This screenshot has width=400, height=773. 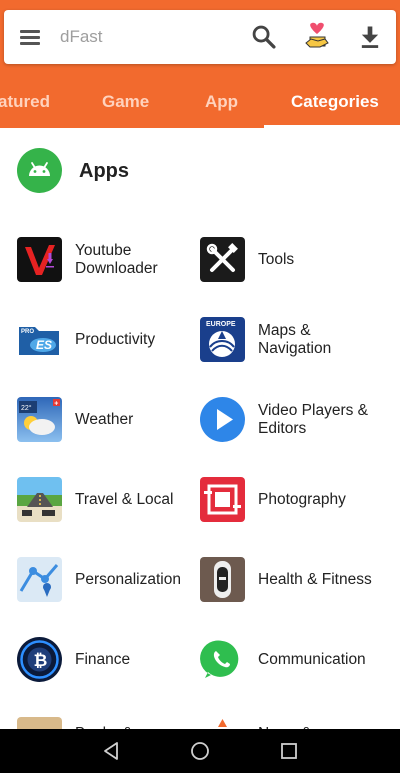 What do you see at coordinates (125, 102) in the screenshot?
I see `tab-game: Game` at bounding box center [125, 102].